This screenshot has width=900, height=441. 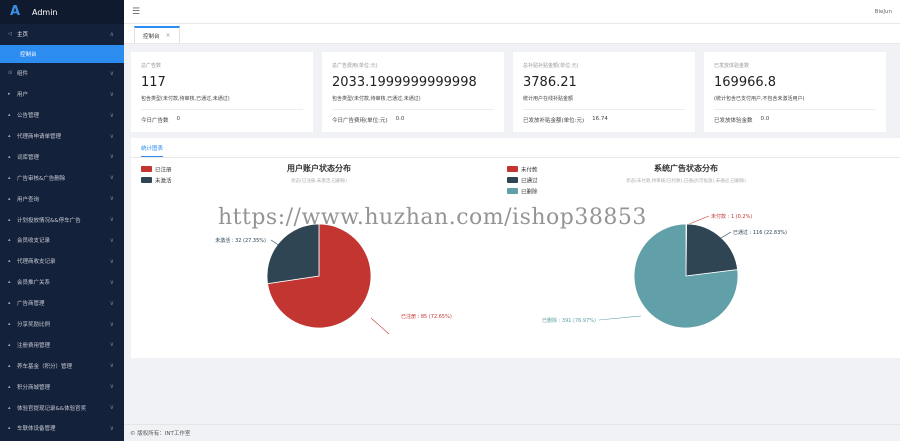 What do you see at coordinates (62, 240) in the screenshot?
I see `sidebar-item: ▴ 会员收支记录 ∨` at bounding box center [62, 240].